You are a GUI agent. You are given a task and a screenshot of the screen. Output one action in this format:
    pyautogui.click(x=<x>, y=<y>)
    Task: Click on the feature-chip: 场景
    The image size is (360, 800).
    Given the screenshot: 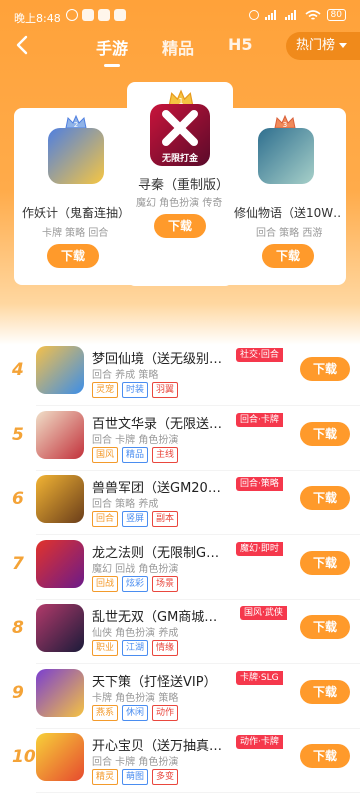 What is the action you would take?
    pyautogui.click(x=165, y=583)
    